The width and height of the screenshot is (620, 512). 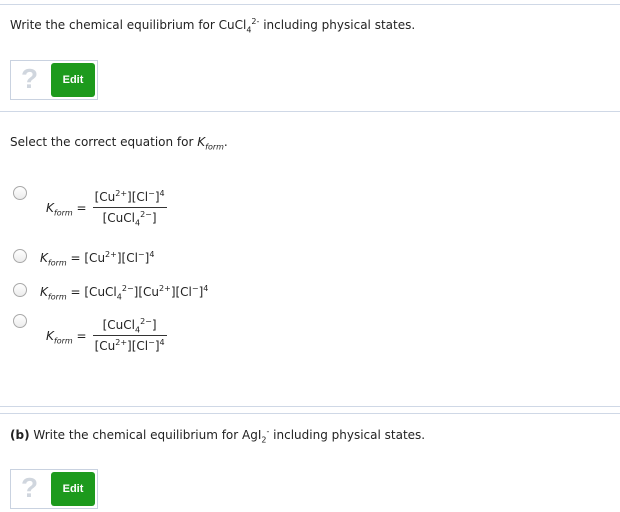 What do you see at coordinates (310, 111) in the screenshot?
I see `section-divider` at bounding box center [310, 111].